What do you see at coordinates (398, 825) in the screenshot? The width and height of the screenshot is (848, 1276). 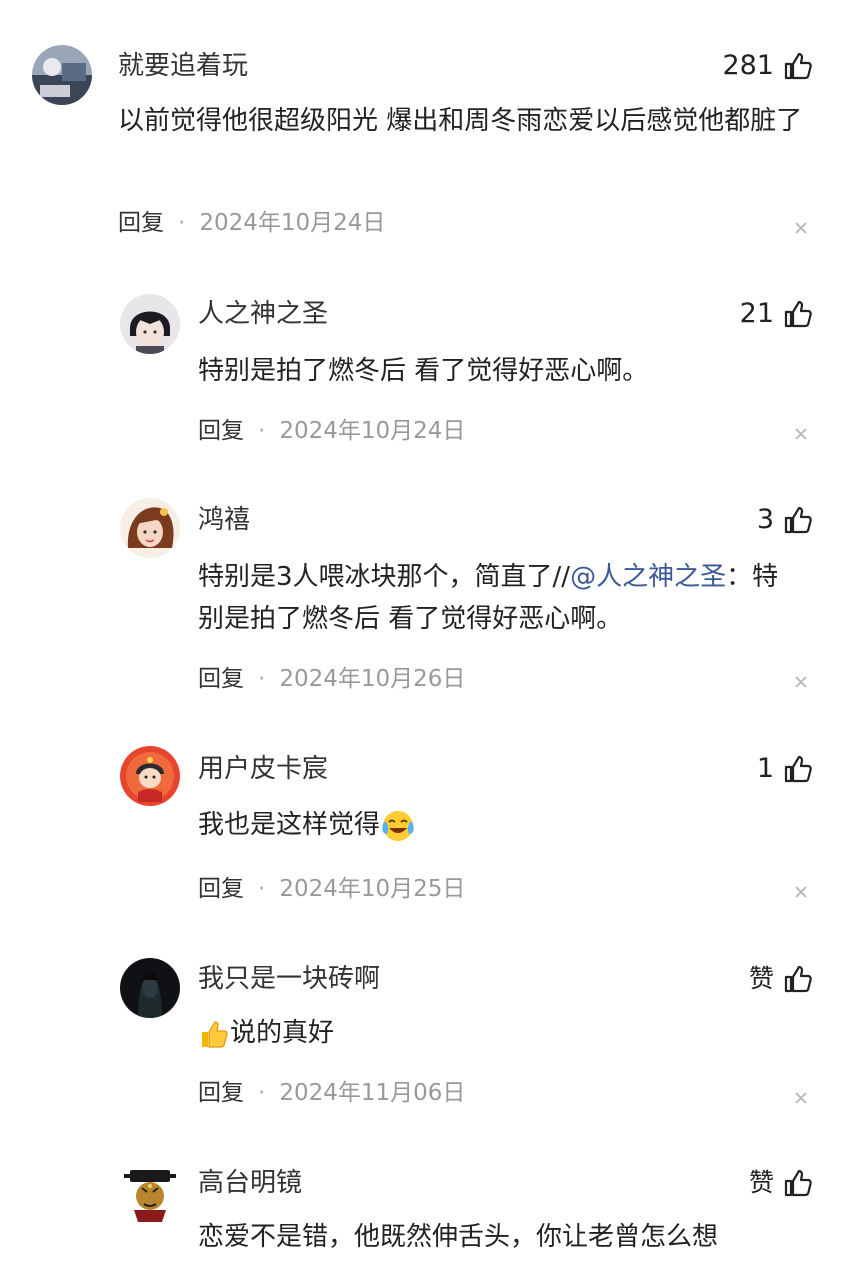 I see `laughing-crying-emoji-icon` at bounding box center [398, 825].